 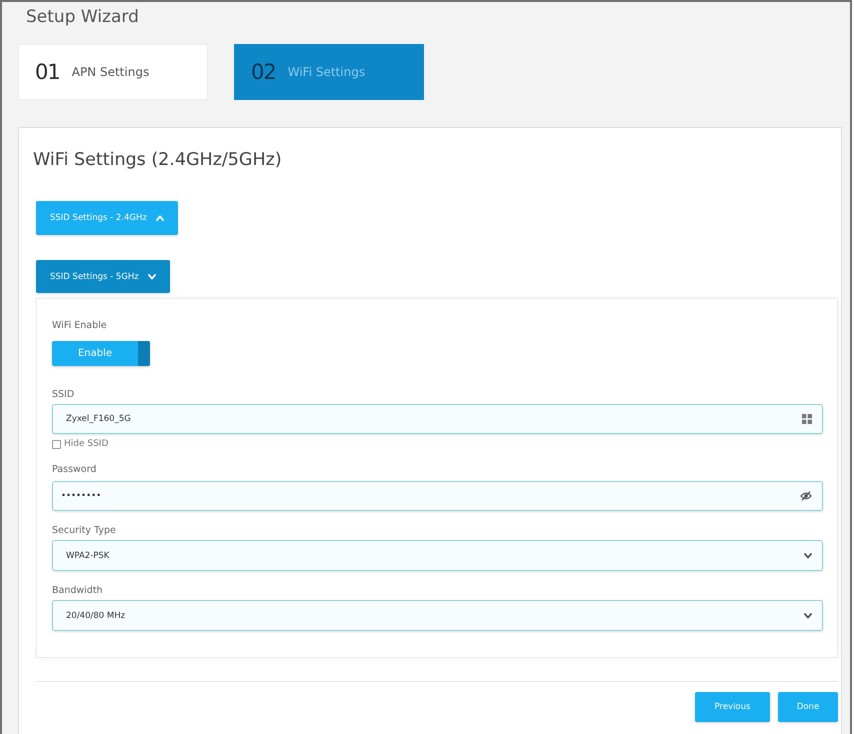 What do you see at coordinates (63, 395) in the screenshot?
I see `field-label: SSID` at bounding box center [63, 395].